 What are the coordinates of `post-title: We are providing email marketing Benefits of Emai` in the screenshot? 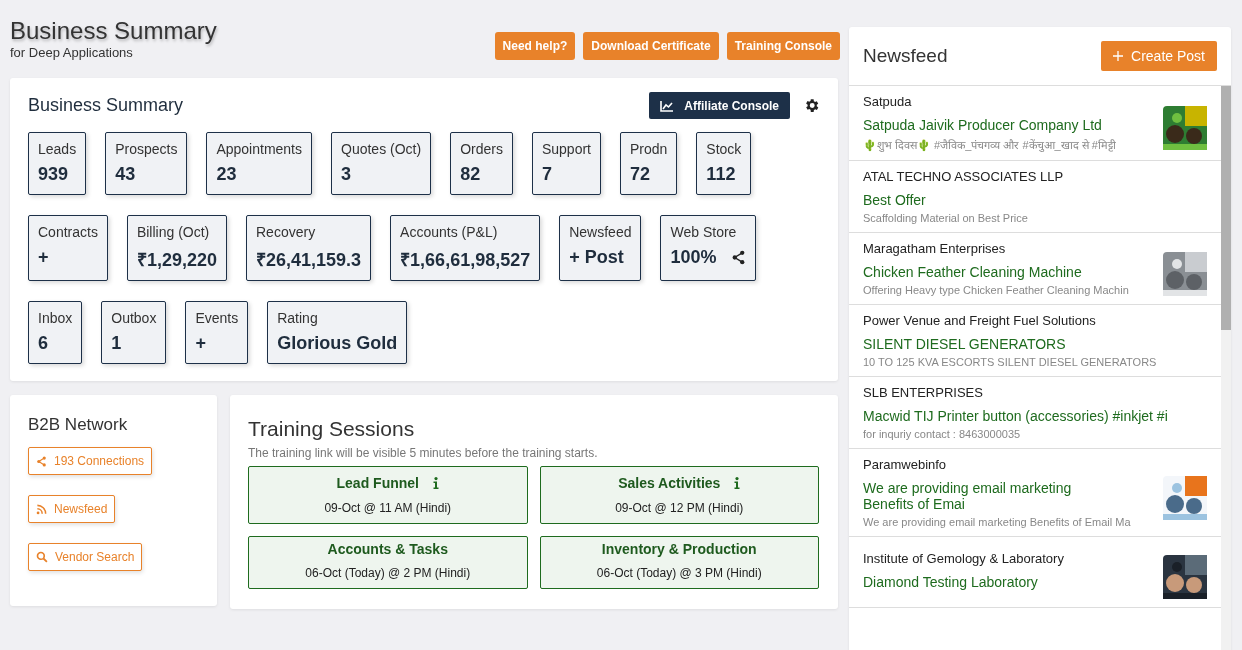 It's located at (994, 496).